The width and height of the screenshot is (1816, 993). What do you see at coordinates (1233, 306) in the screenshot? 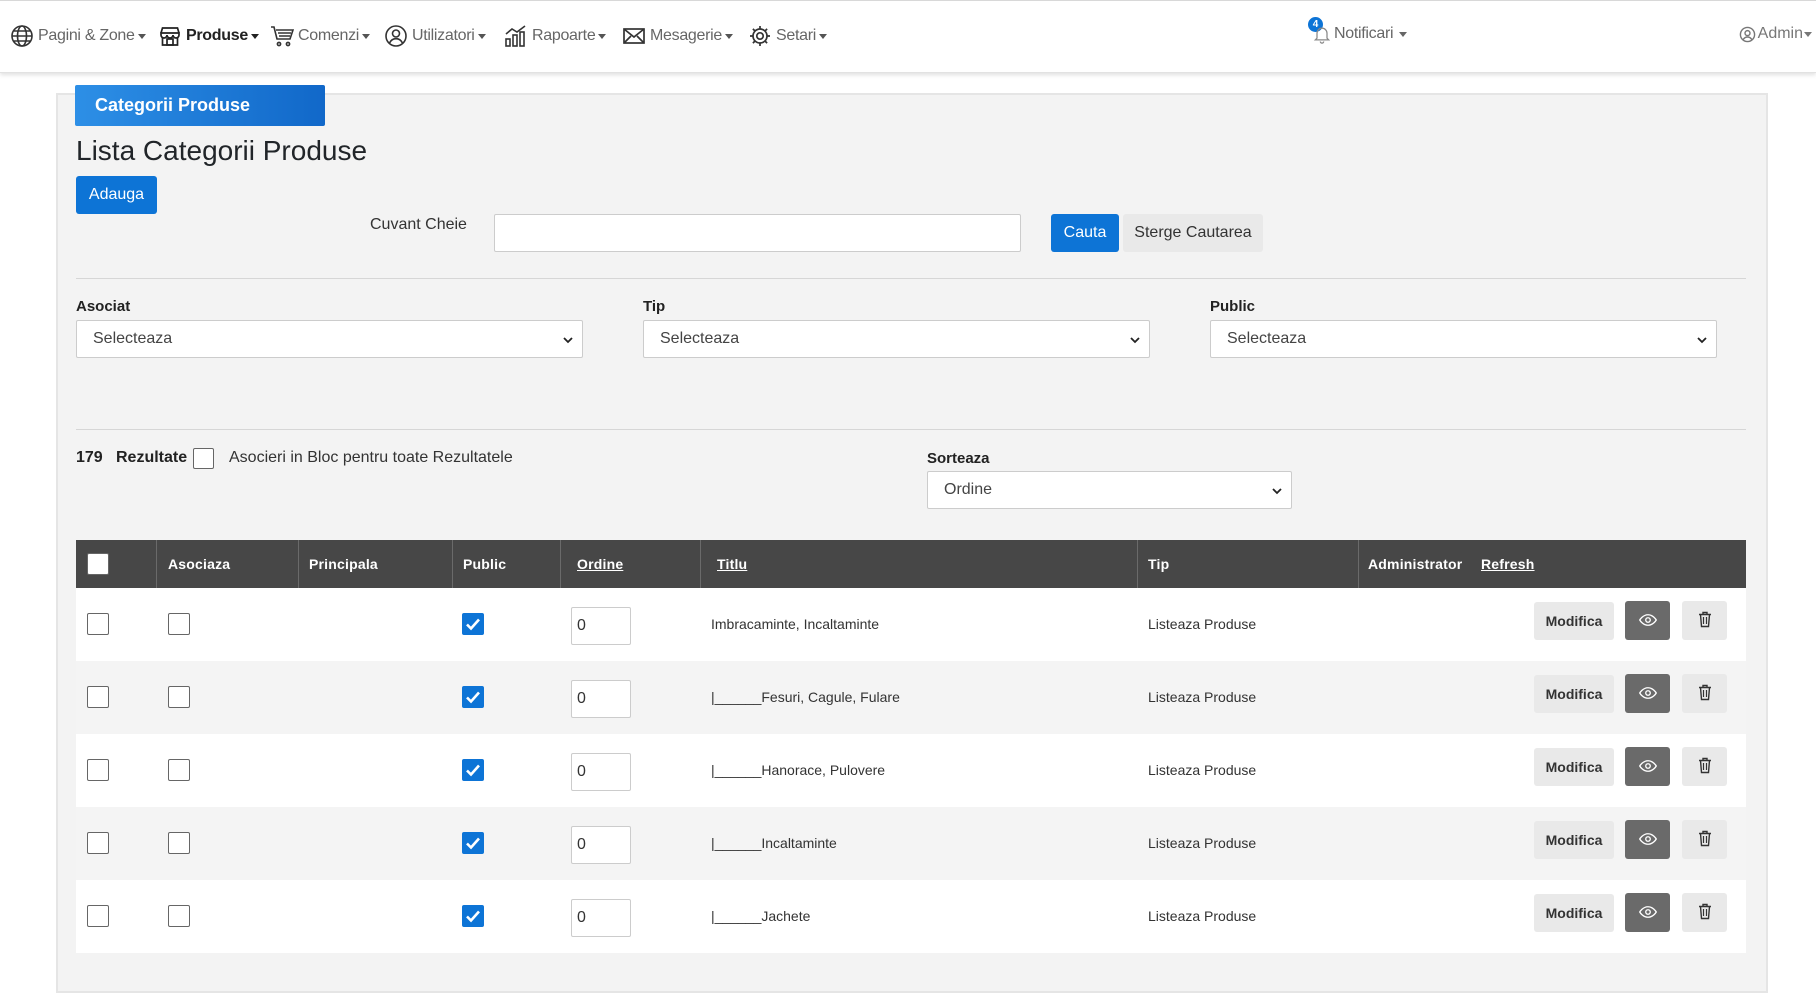
I see `filter-public-label: Public` at bounding box center [1233, 306].